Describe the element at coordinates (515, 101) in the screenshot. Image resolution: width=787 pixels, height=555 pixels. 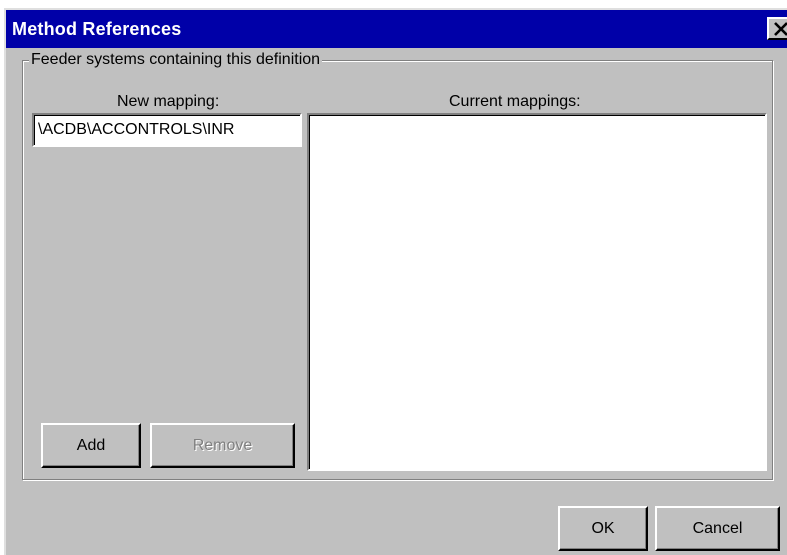
I see `current-mappings-label: Current mappings:` at that location.